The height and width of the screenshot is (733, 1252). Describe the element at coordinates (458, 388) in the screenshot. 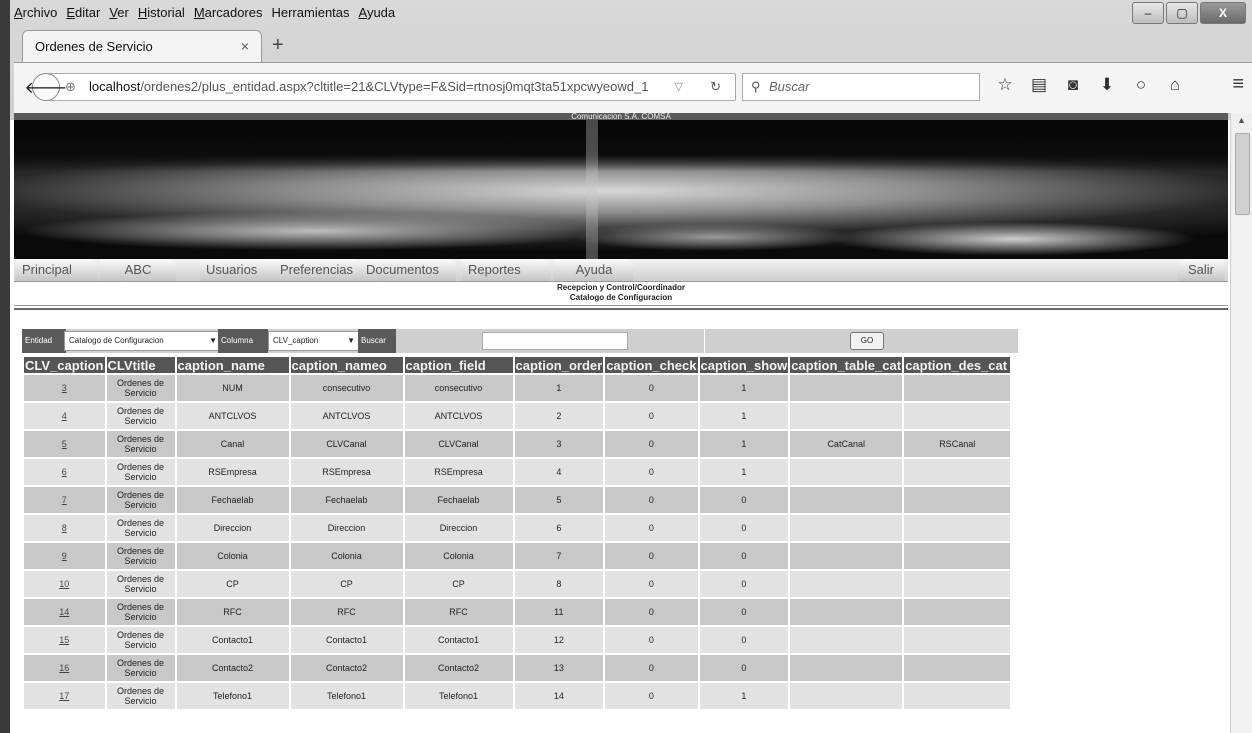

I see `cell-caption-field: consecutivo` at that location.